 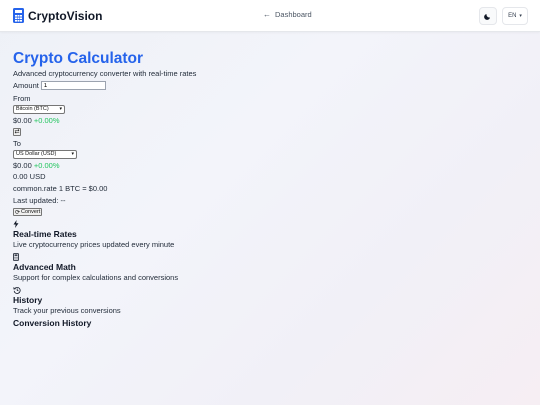 What do you see at coordinates (78, 58) in the screenshot?
I see `page-title: Crypto Calculator` at bounding box center [78, 58].